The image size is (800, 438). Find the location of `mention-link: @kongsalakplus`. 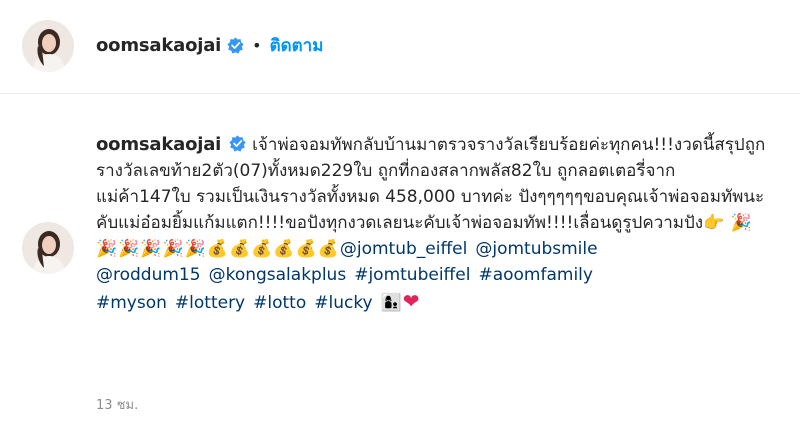

mention-link: @kongsalakplus is located at coordinates (278, 275).